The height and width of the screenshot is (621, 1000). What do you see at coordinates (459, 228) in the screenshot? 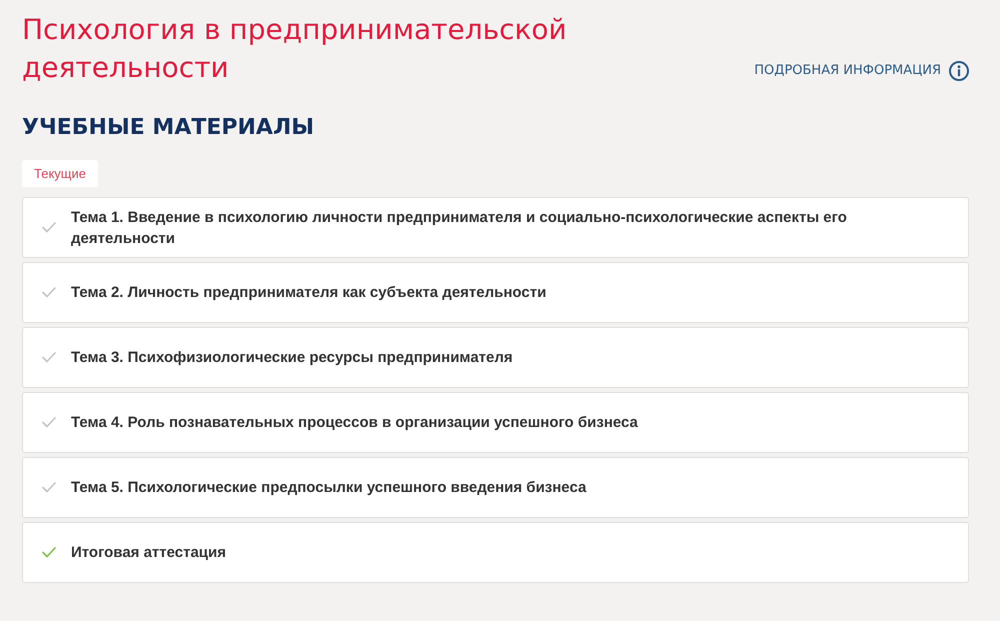
I see `topic-title: Тема 1. Введение в психологию личности предпринимателя и социально-психологические аспекты его деятельности` at bounding box center [459, 228].